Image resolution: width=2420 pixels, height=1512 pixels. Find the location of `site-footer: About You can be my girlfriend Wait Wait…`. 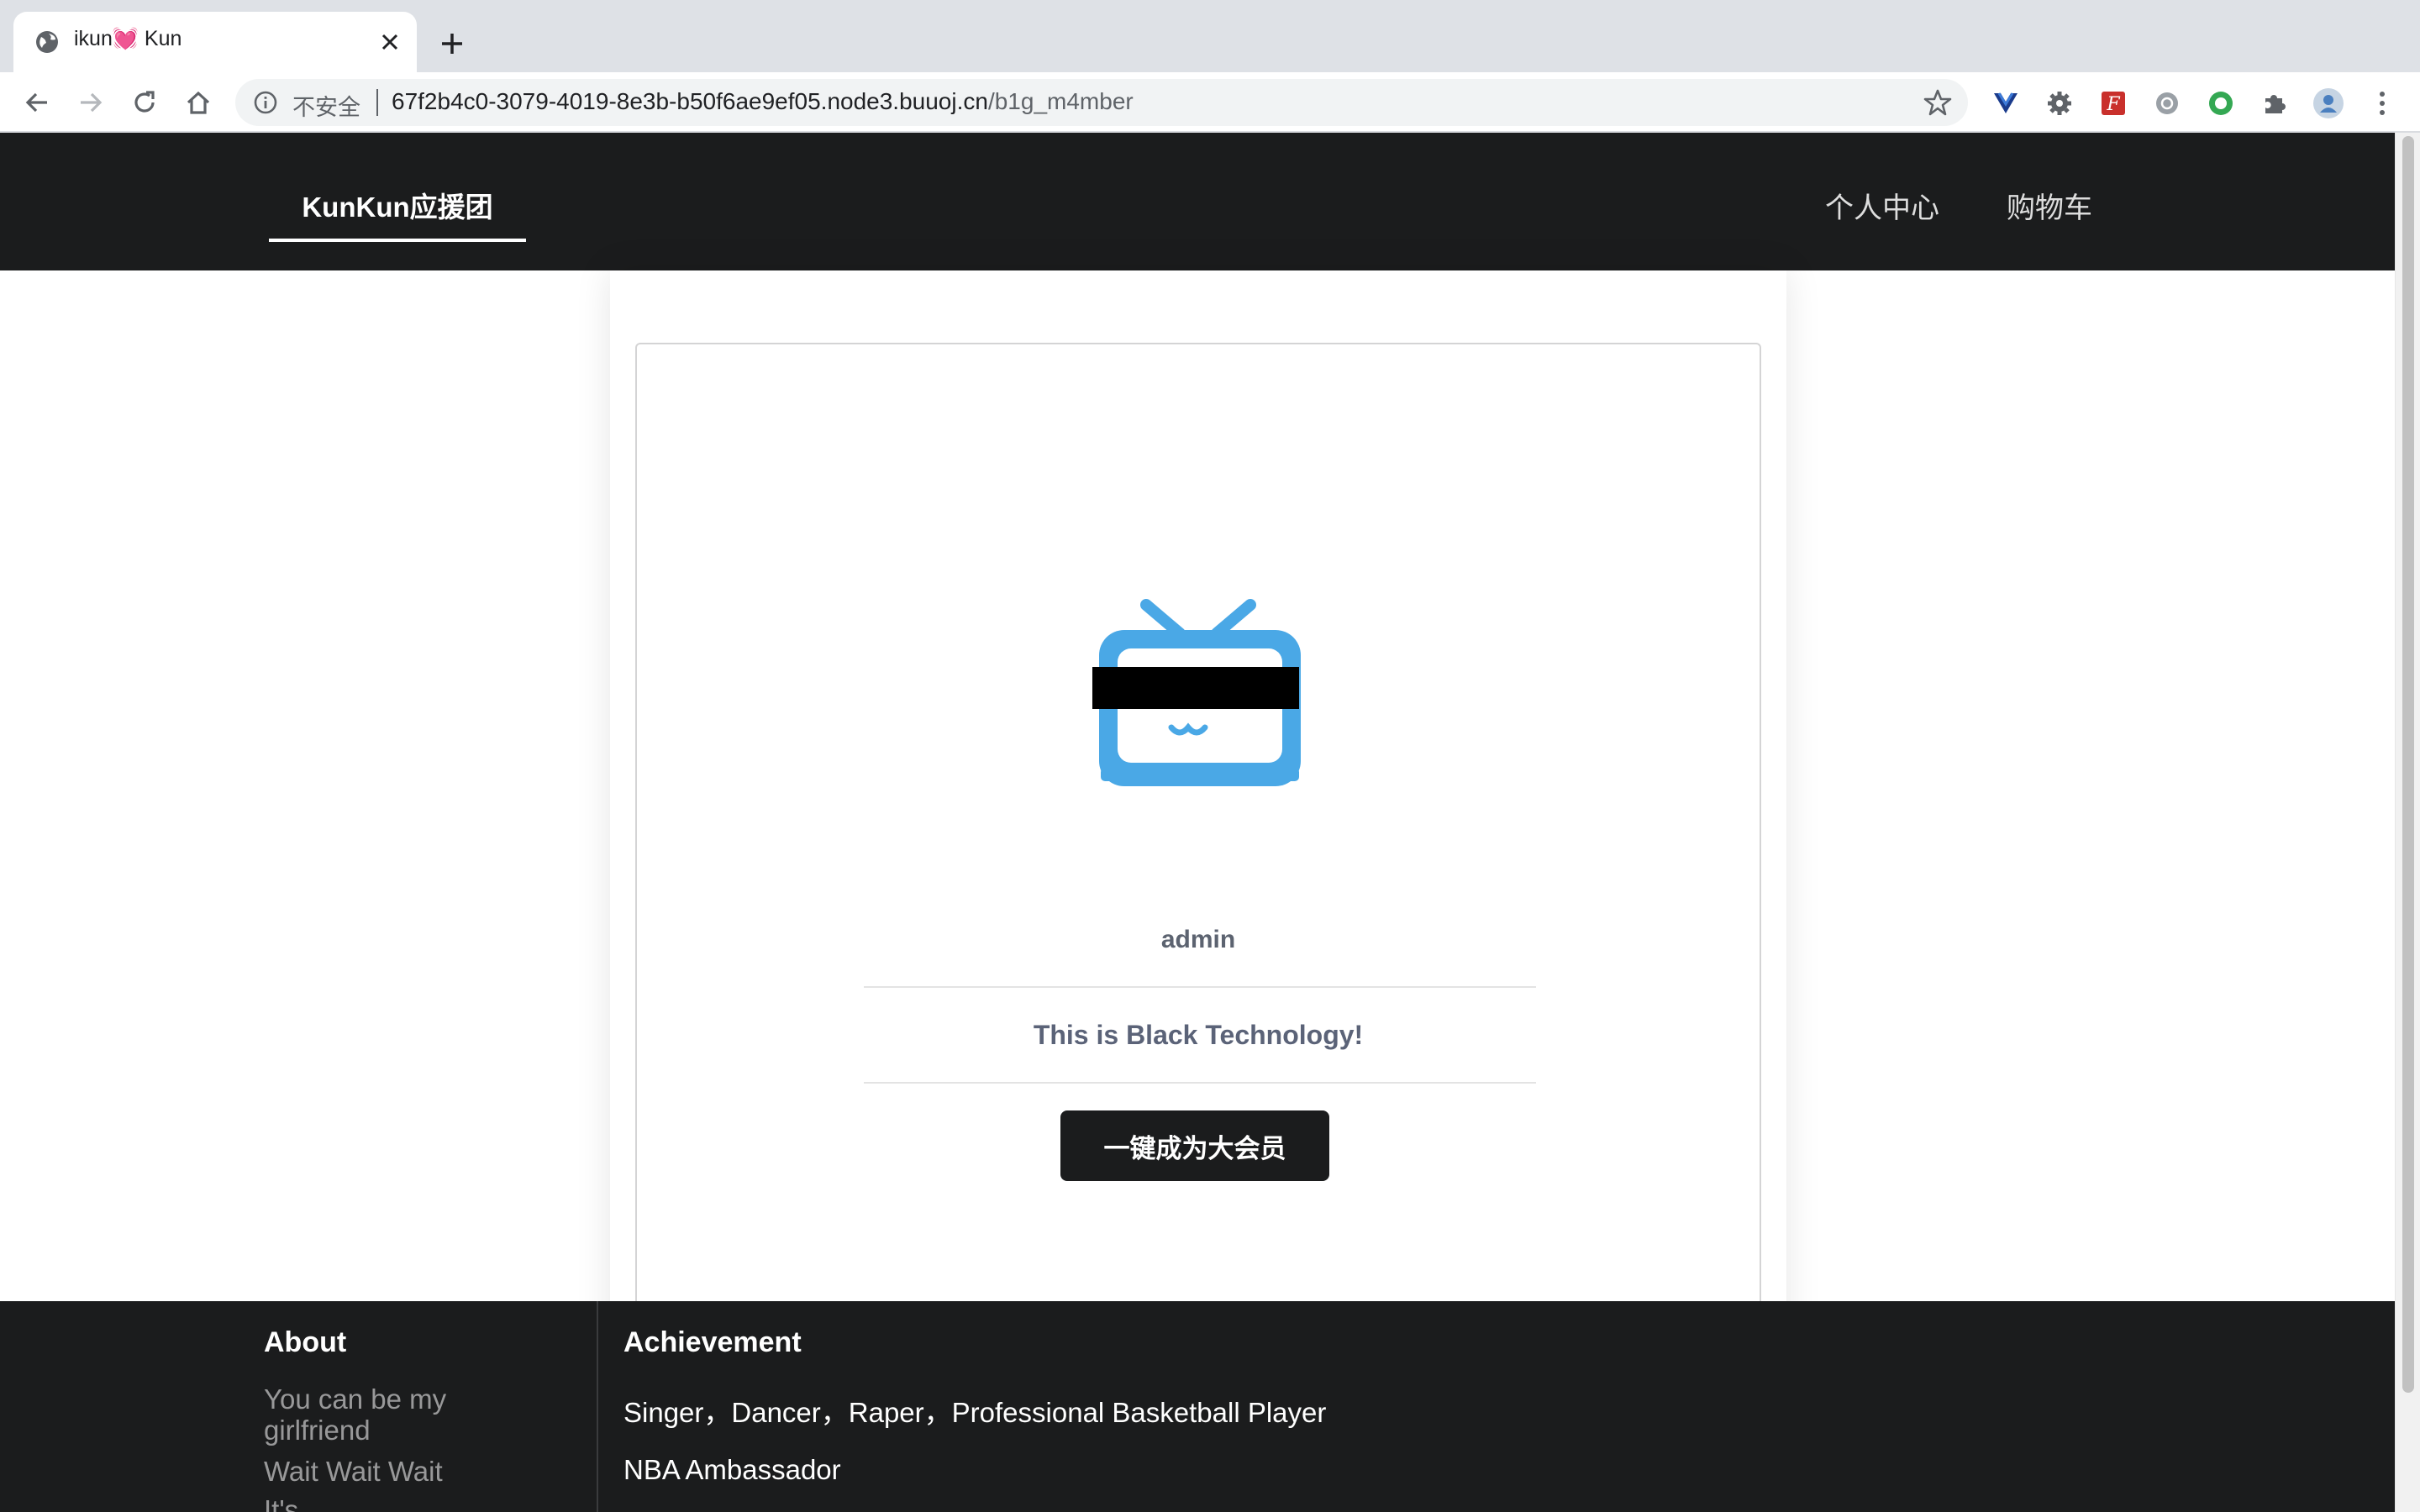

site-footer: About You can be my girlfriend Wait Wait… is located at coordinates (1197, 1406).